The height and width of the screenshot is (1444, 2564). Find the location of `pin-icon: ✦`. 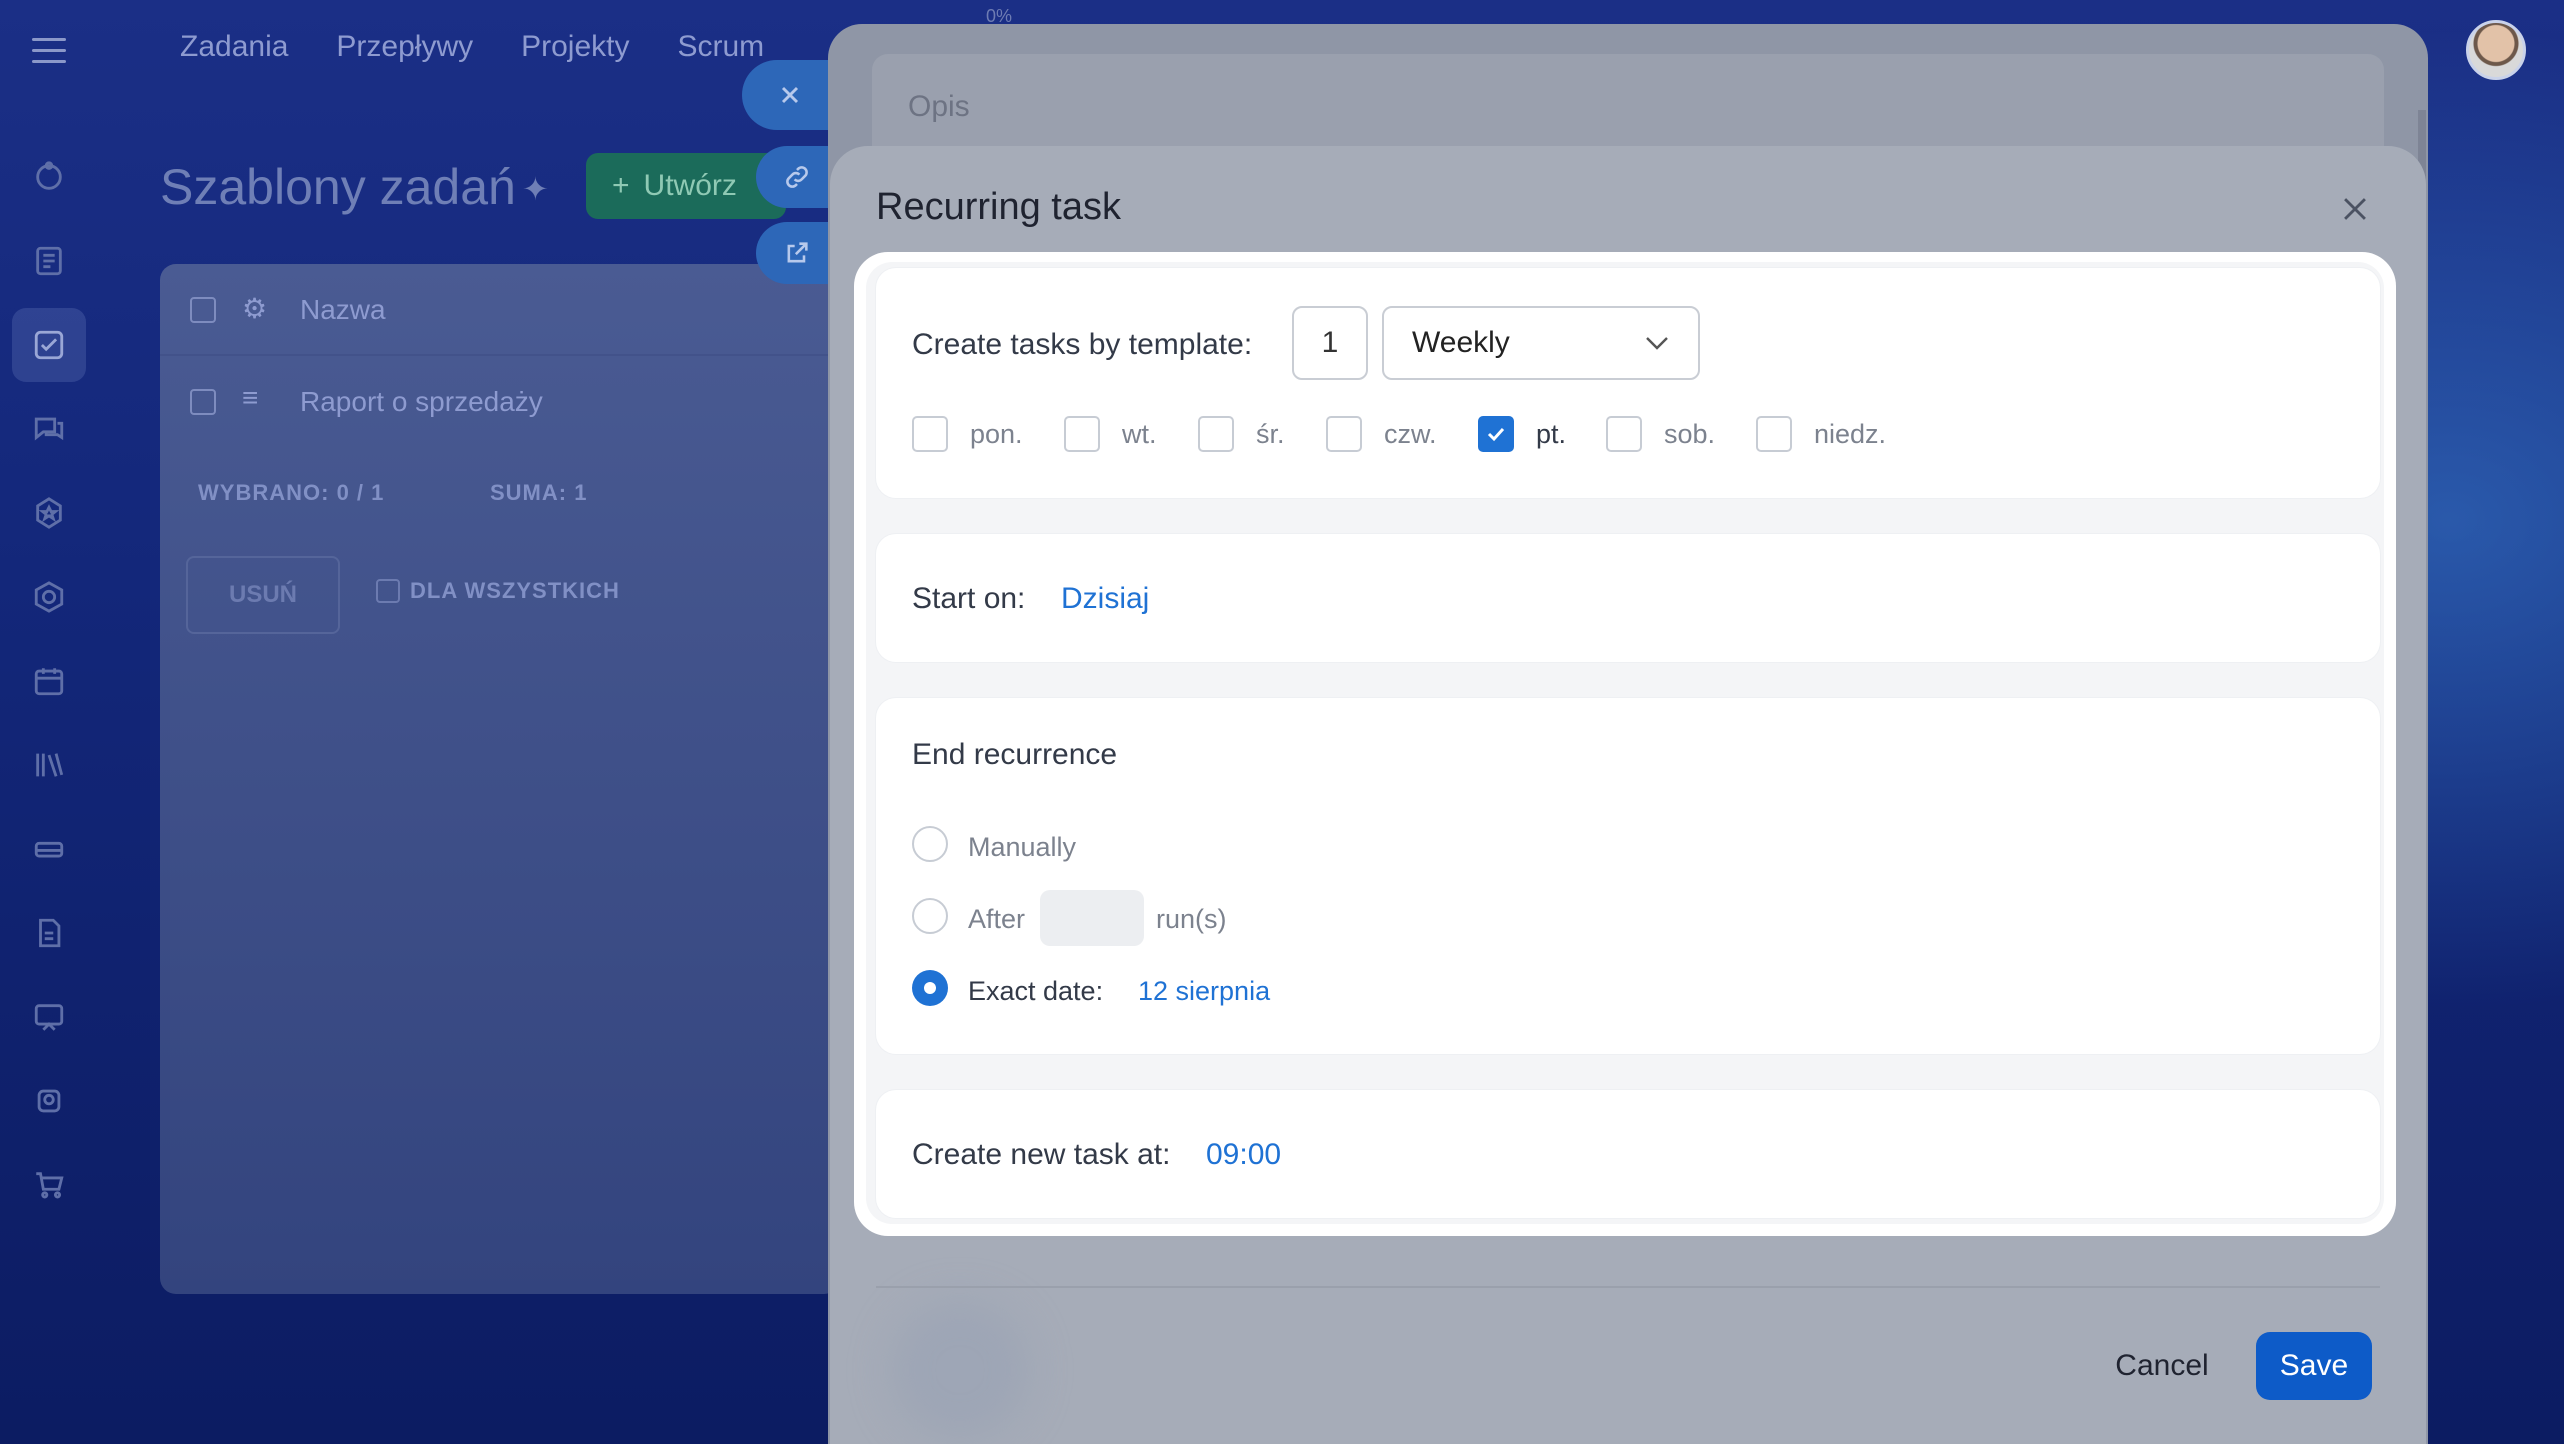

pin-icon: ✦ is located at coordinates (535, 189).